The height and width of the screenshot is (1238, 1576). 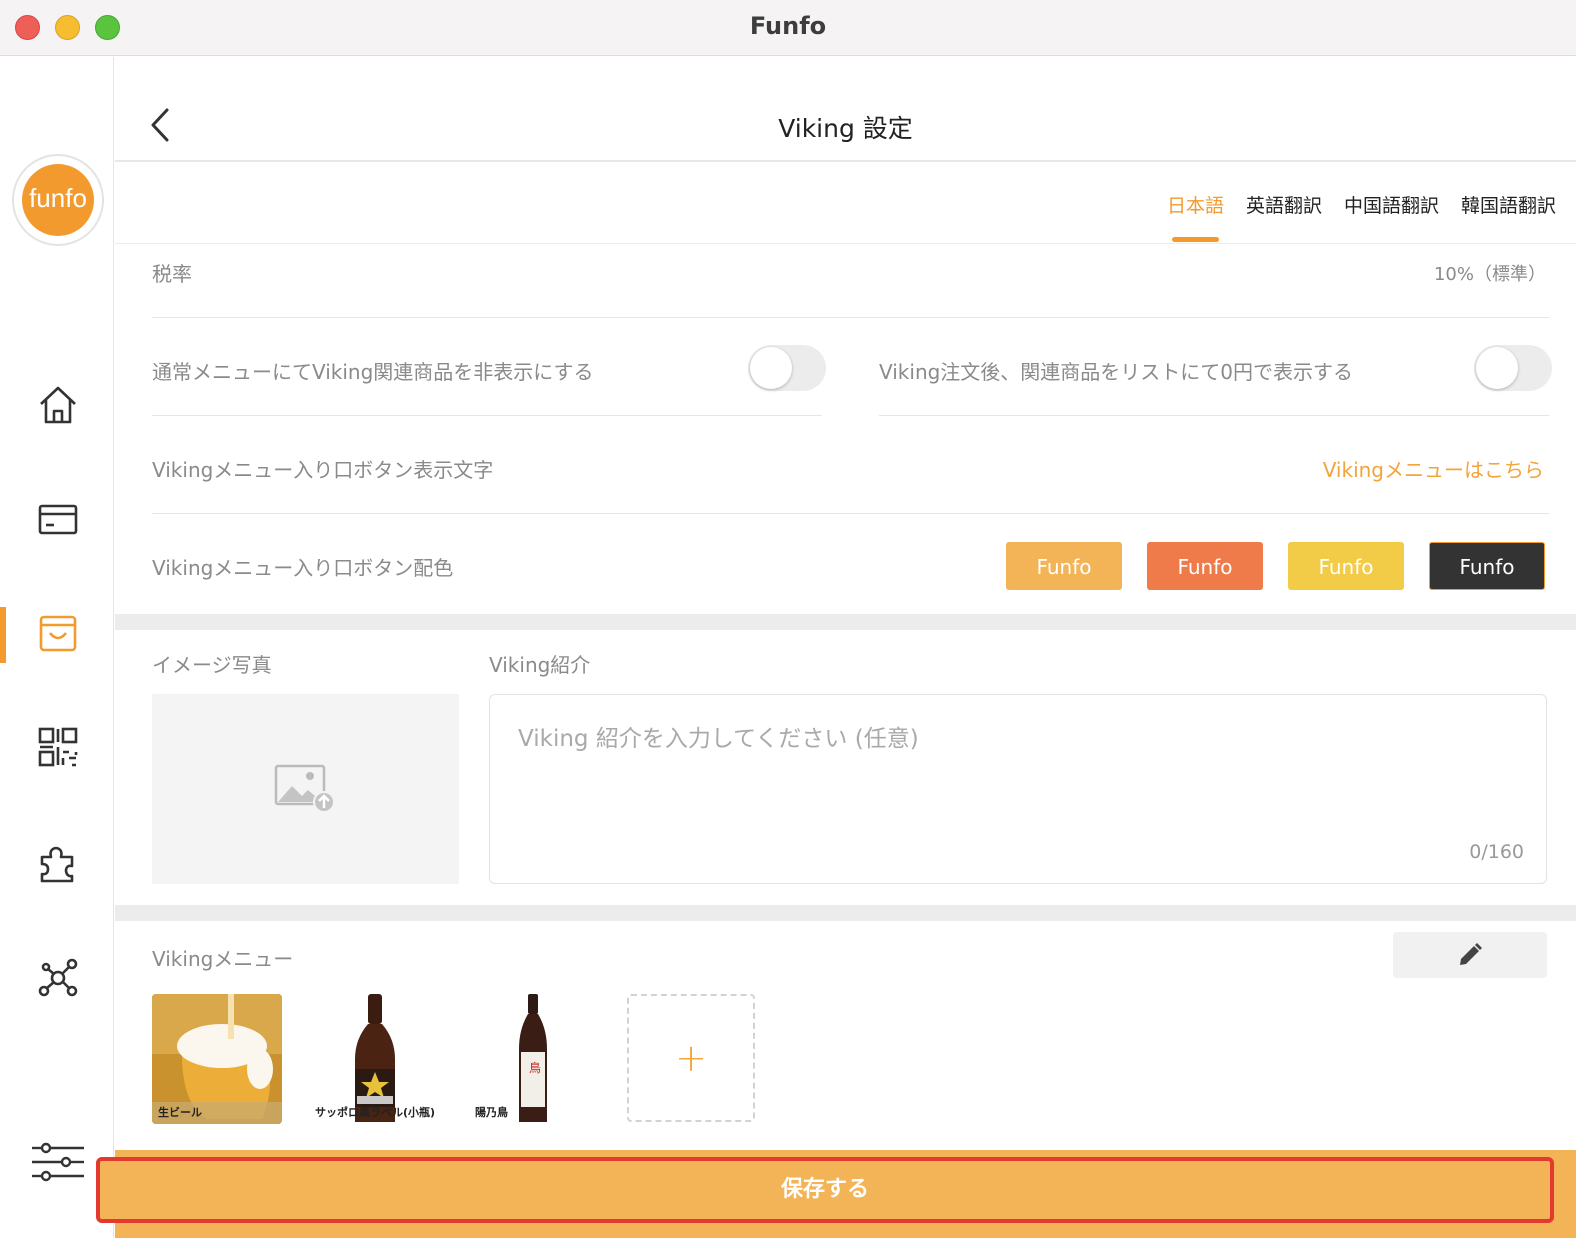 I want to click on intro-label: Viking紹介, so click(x=540, y=665).